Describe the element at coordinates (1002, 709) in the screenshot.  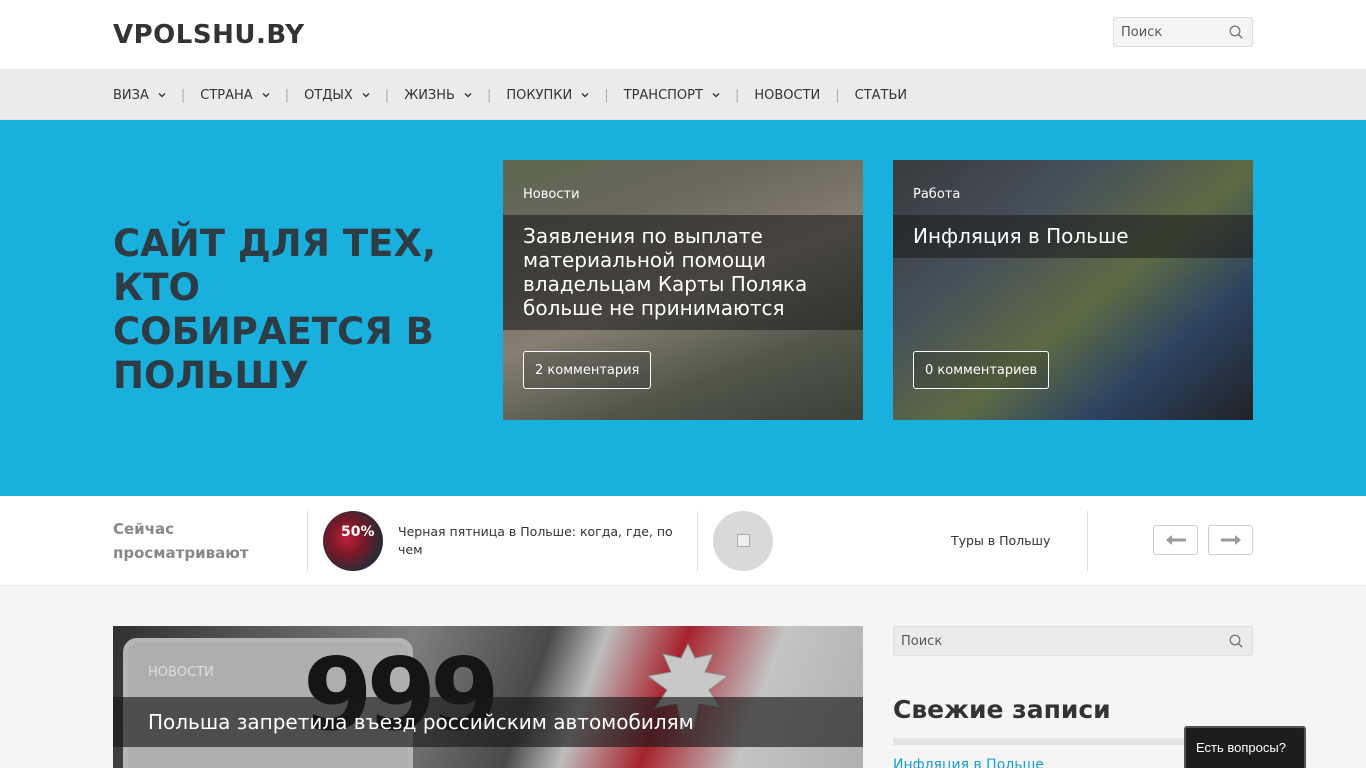
I see `recent-posts-title: Свежие записи` at that location.